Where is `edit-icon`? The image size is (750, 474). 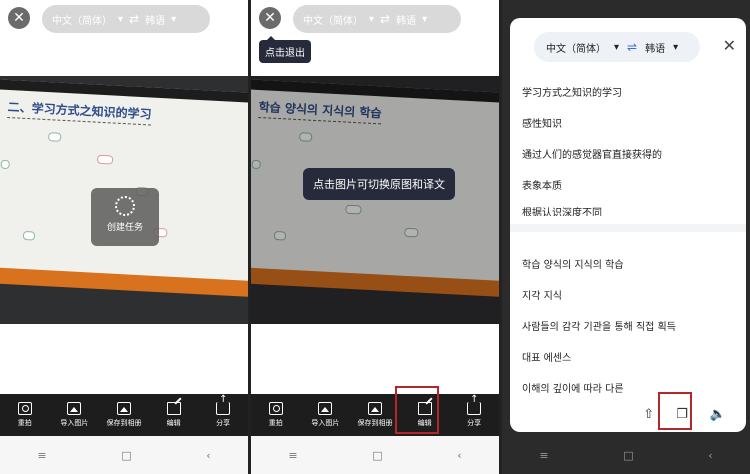
edit-icon is located at coordinates (173, 408).